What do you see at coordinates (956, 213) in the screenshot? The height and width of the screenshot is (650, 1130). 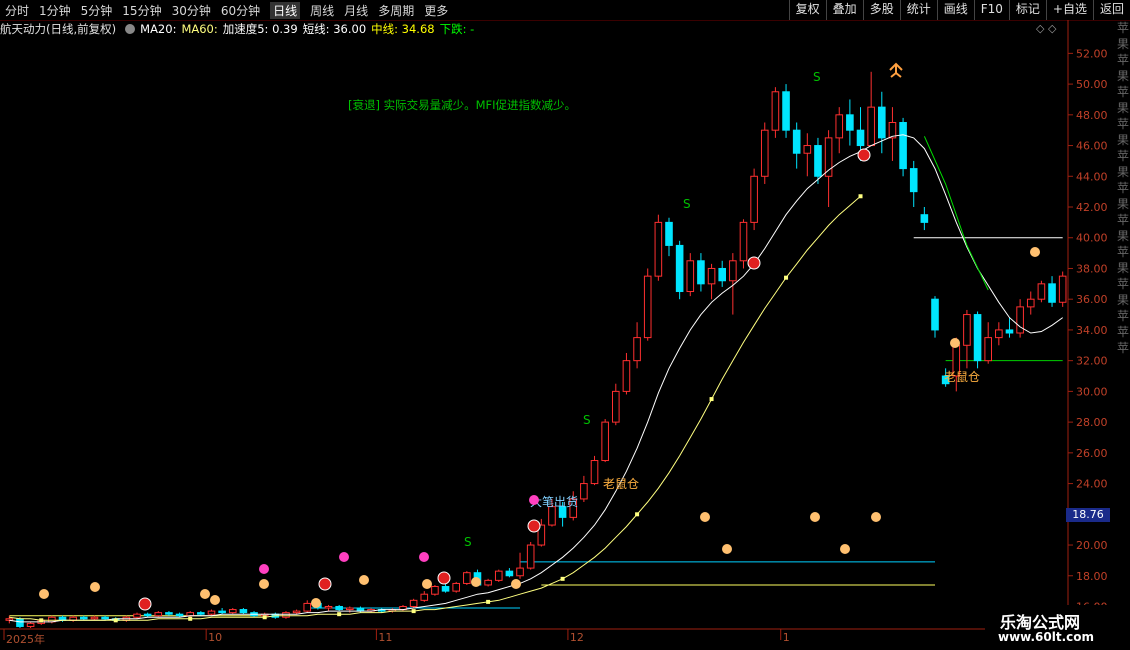 I see `ma20-decline-segment` at bounding box center [956, 213].